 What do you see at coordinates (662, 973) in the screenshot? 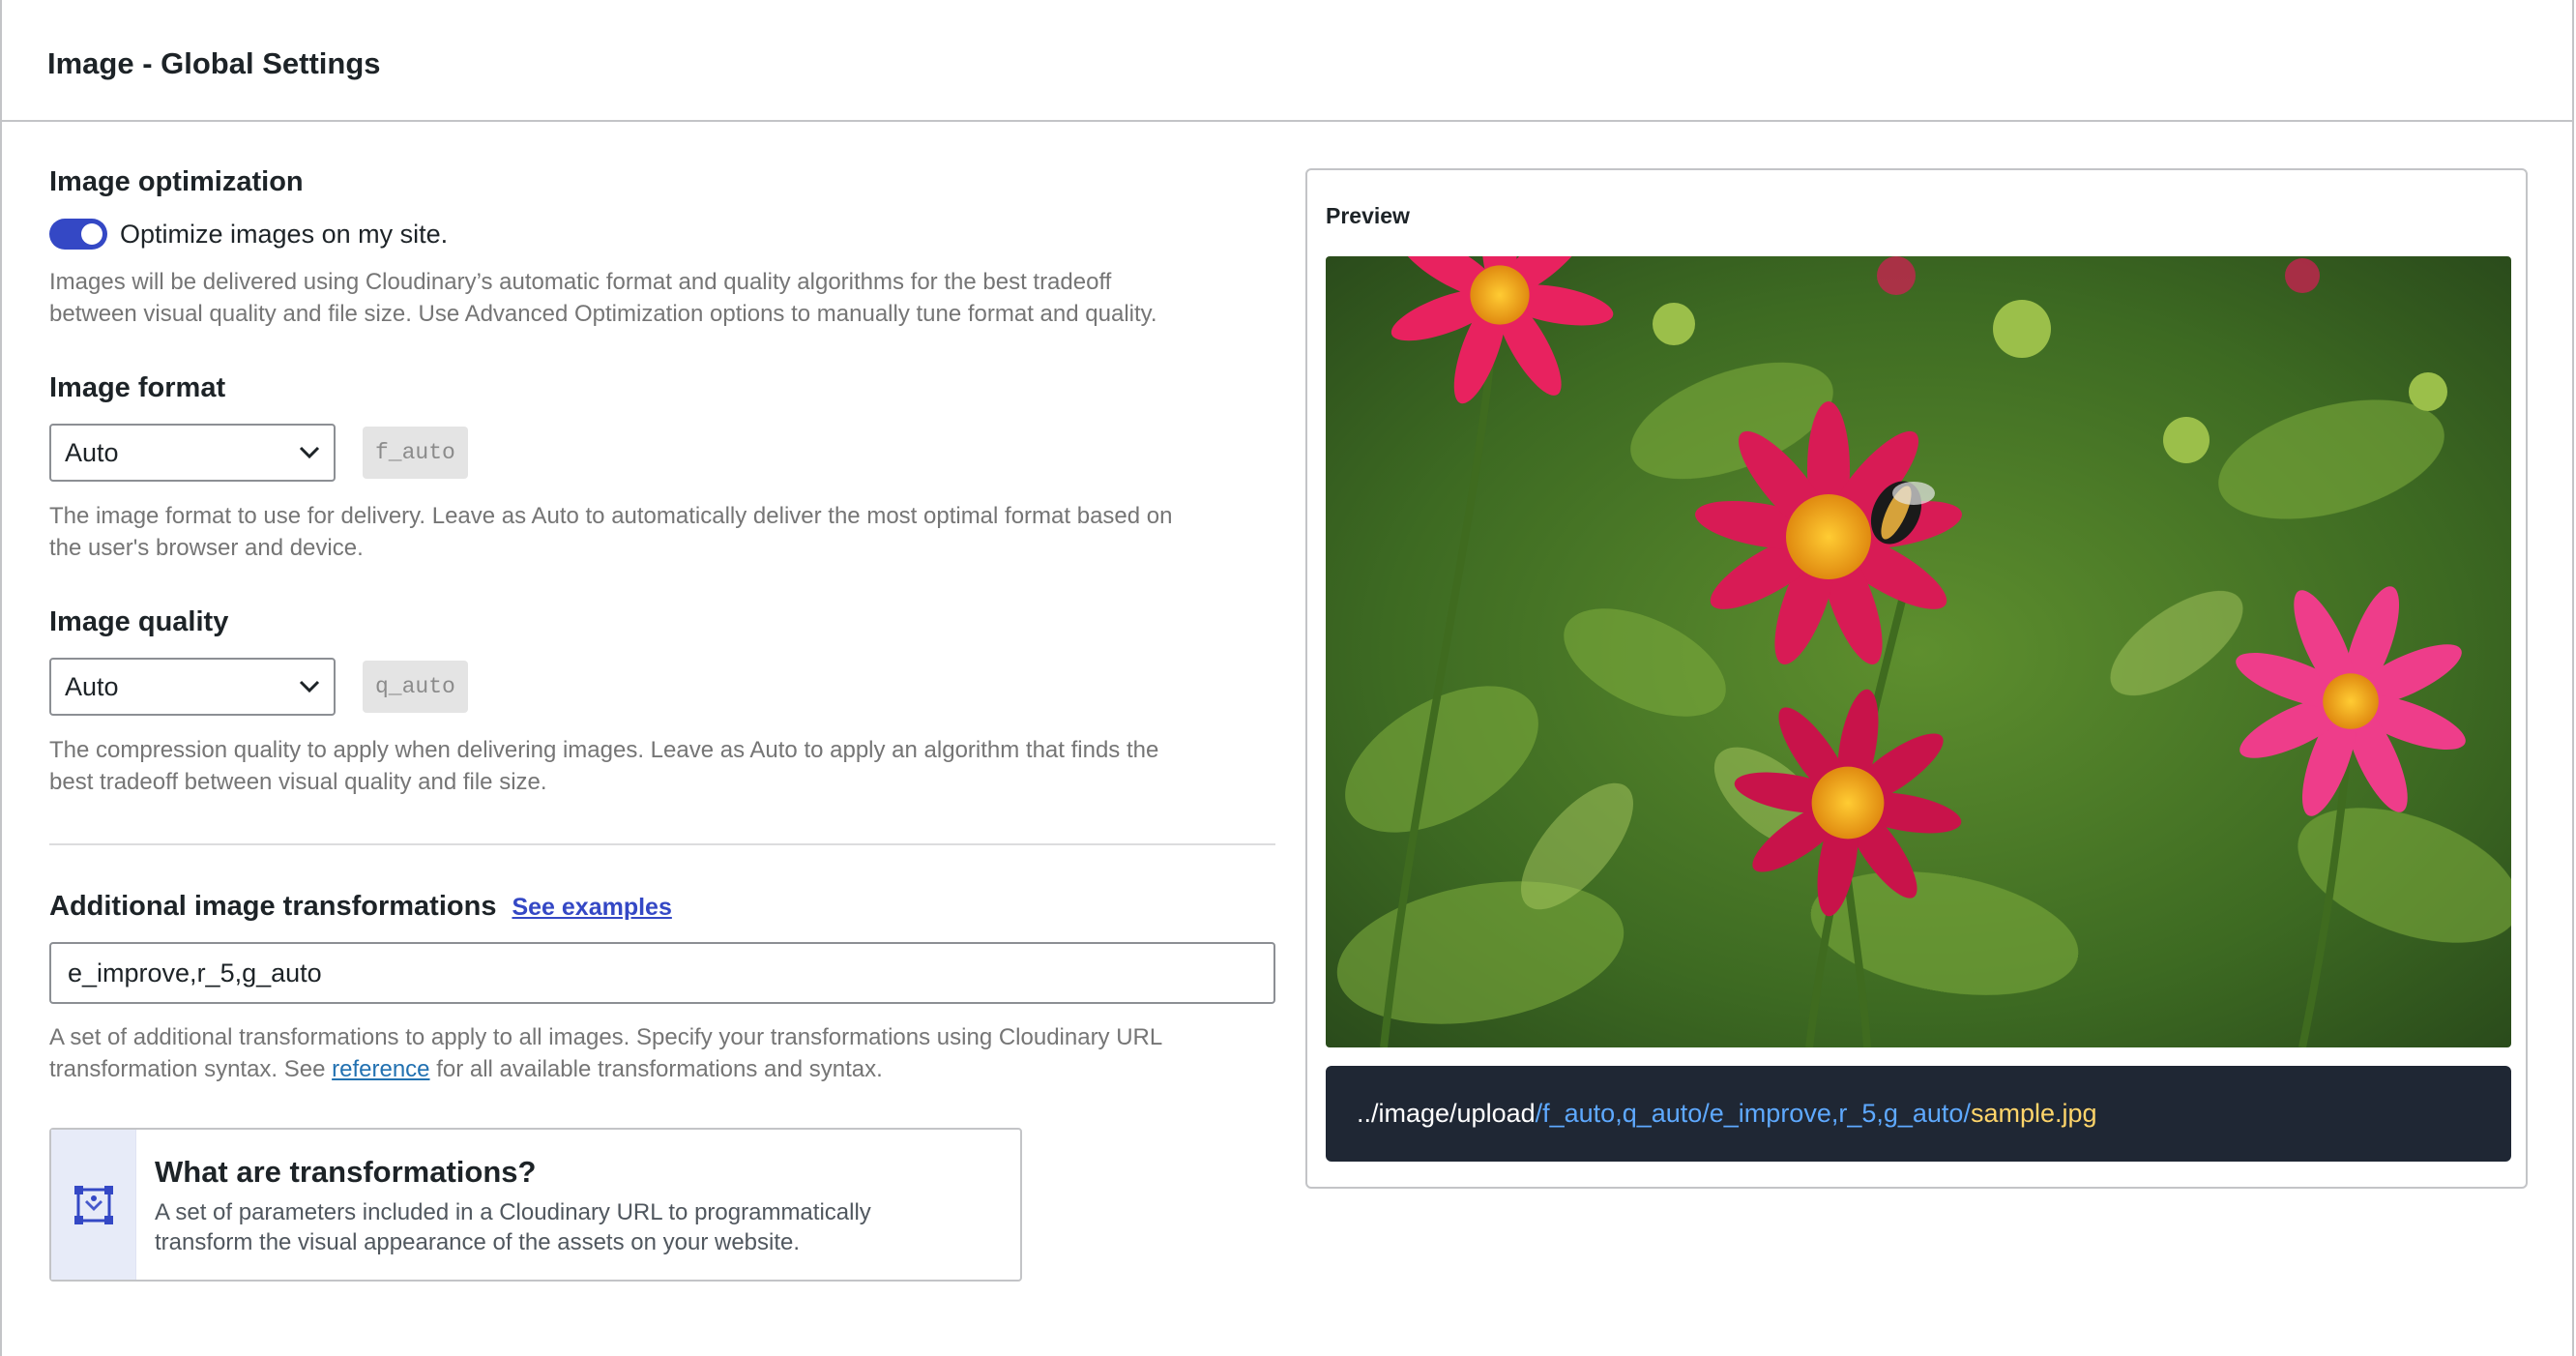
I see `transformations-input: e_improve,r_5,g_auto` at bounding box center [662, 973].